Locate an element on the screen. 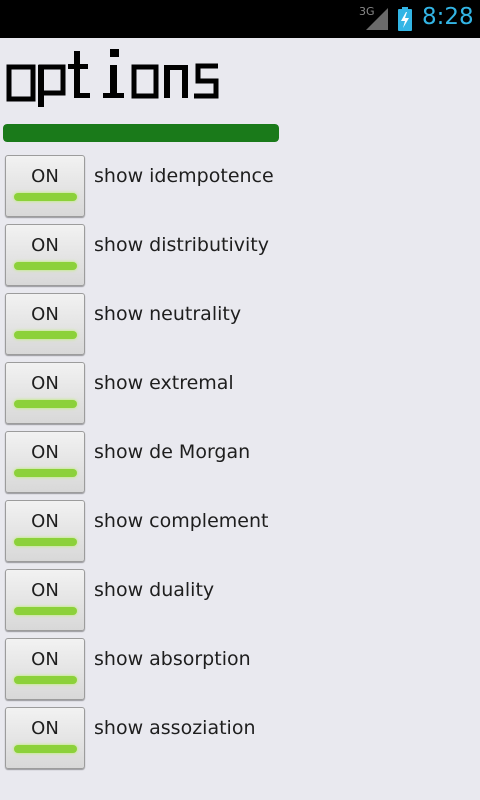 This screenshot has height=800, width=480. assoziation-toggle-button: ON is located at coordinates (45, 738).